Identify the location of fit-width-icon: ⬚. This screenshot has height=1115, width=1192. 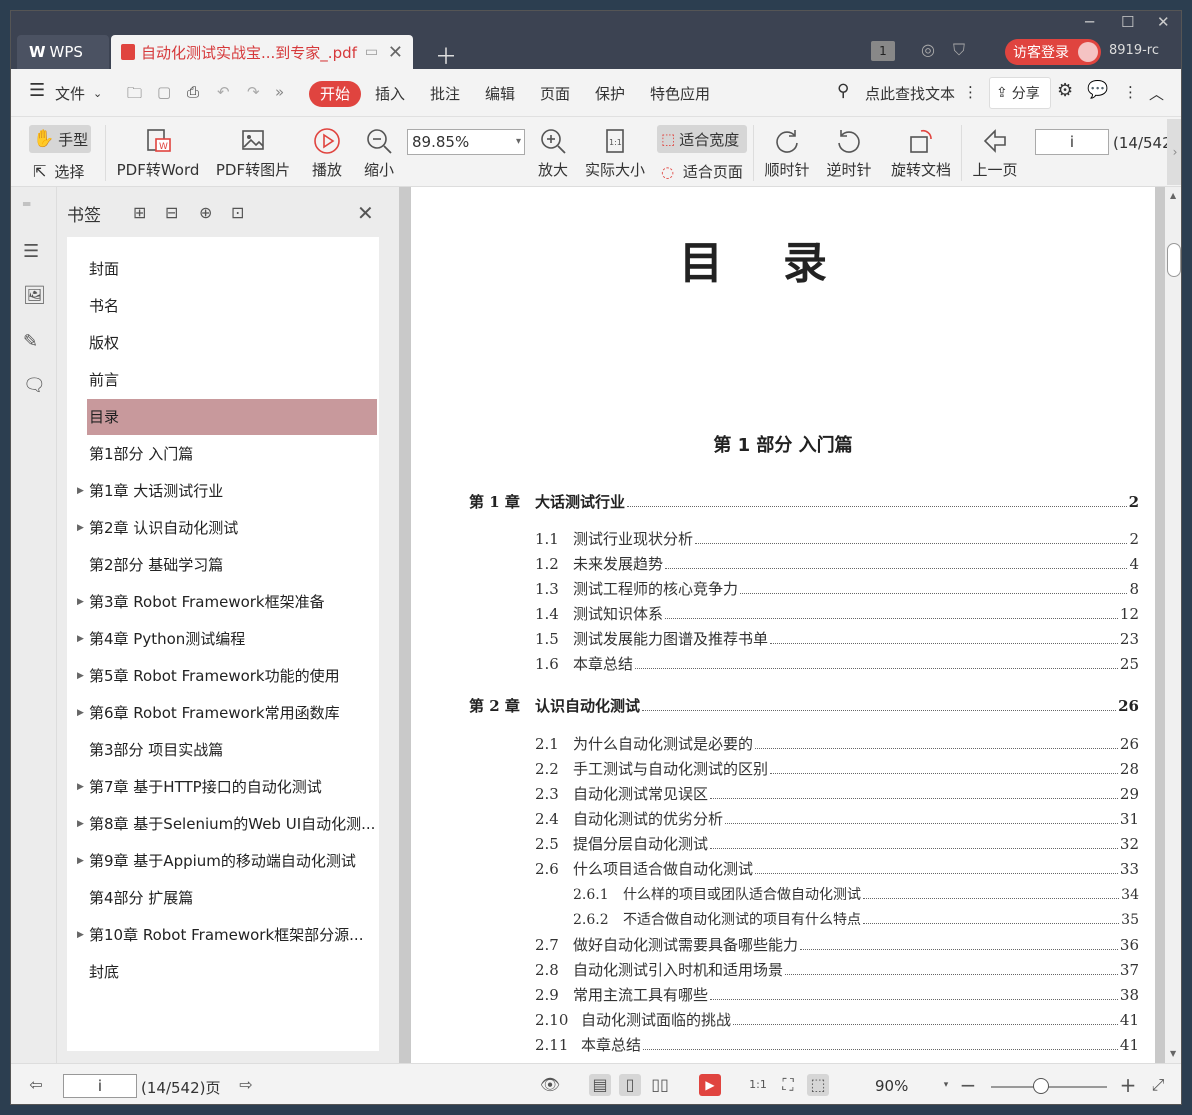
(818, 1085).